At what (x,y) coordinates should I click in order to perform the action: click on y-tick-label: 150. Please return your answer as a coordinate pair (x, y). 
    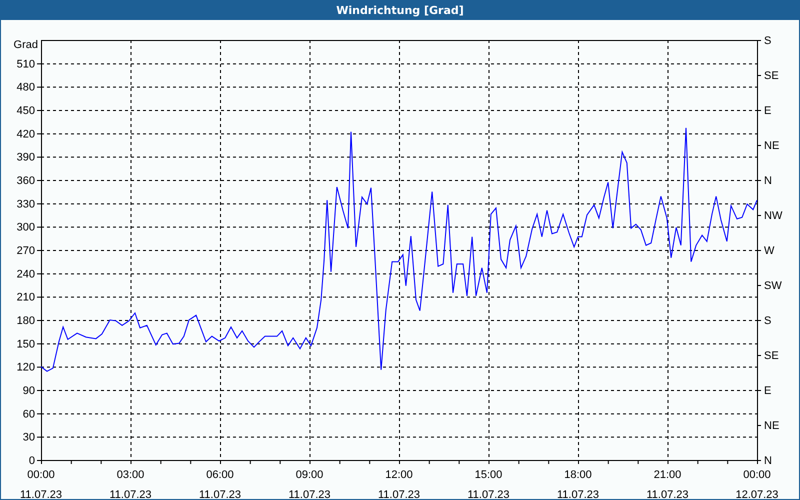
    Looking at the image, I should click on (25, 344).